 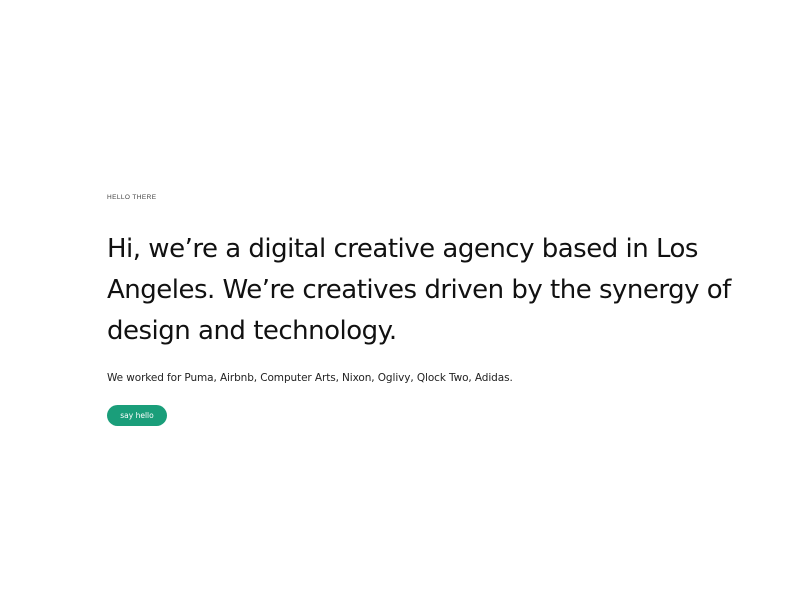 What do you see at coordinates (137, 415) in the screenshot?
I see `say-hello-button: say hello` at bounding box center [137, 415].